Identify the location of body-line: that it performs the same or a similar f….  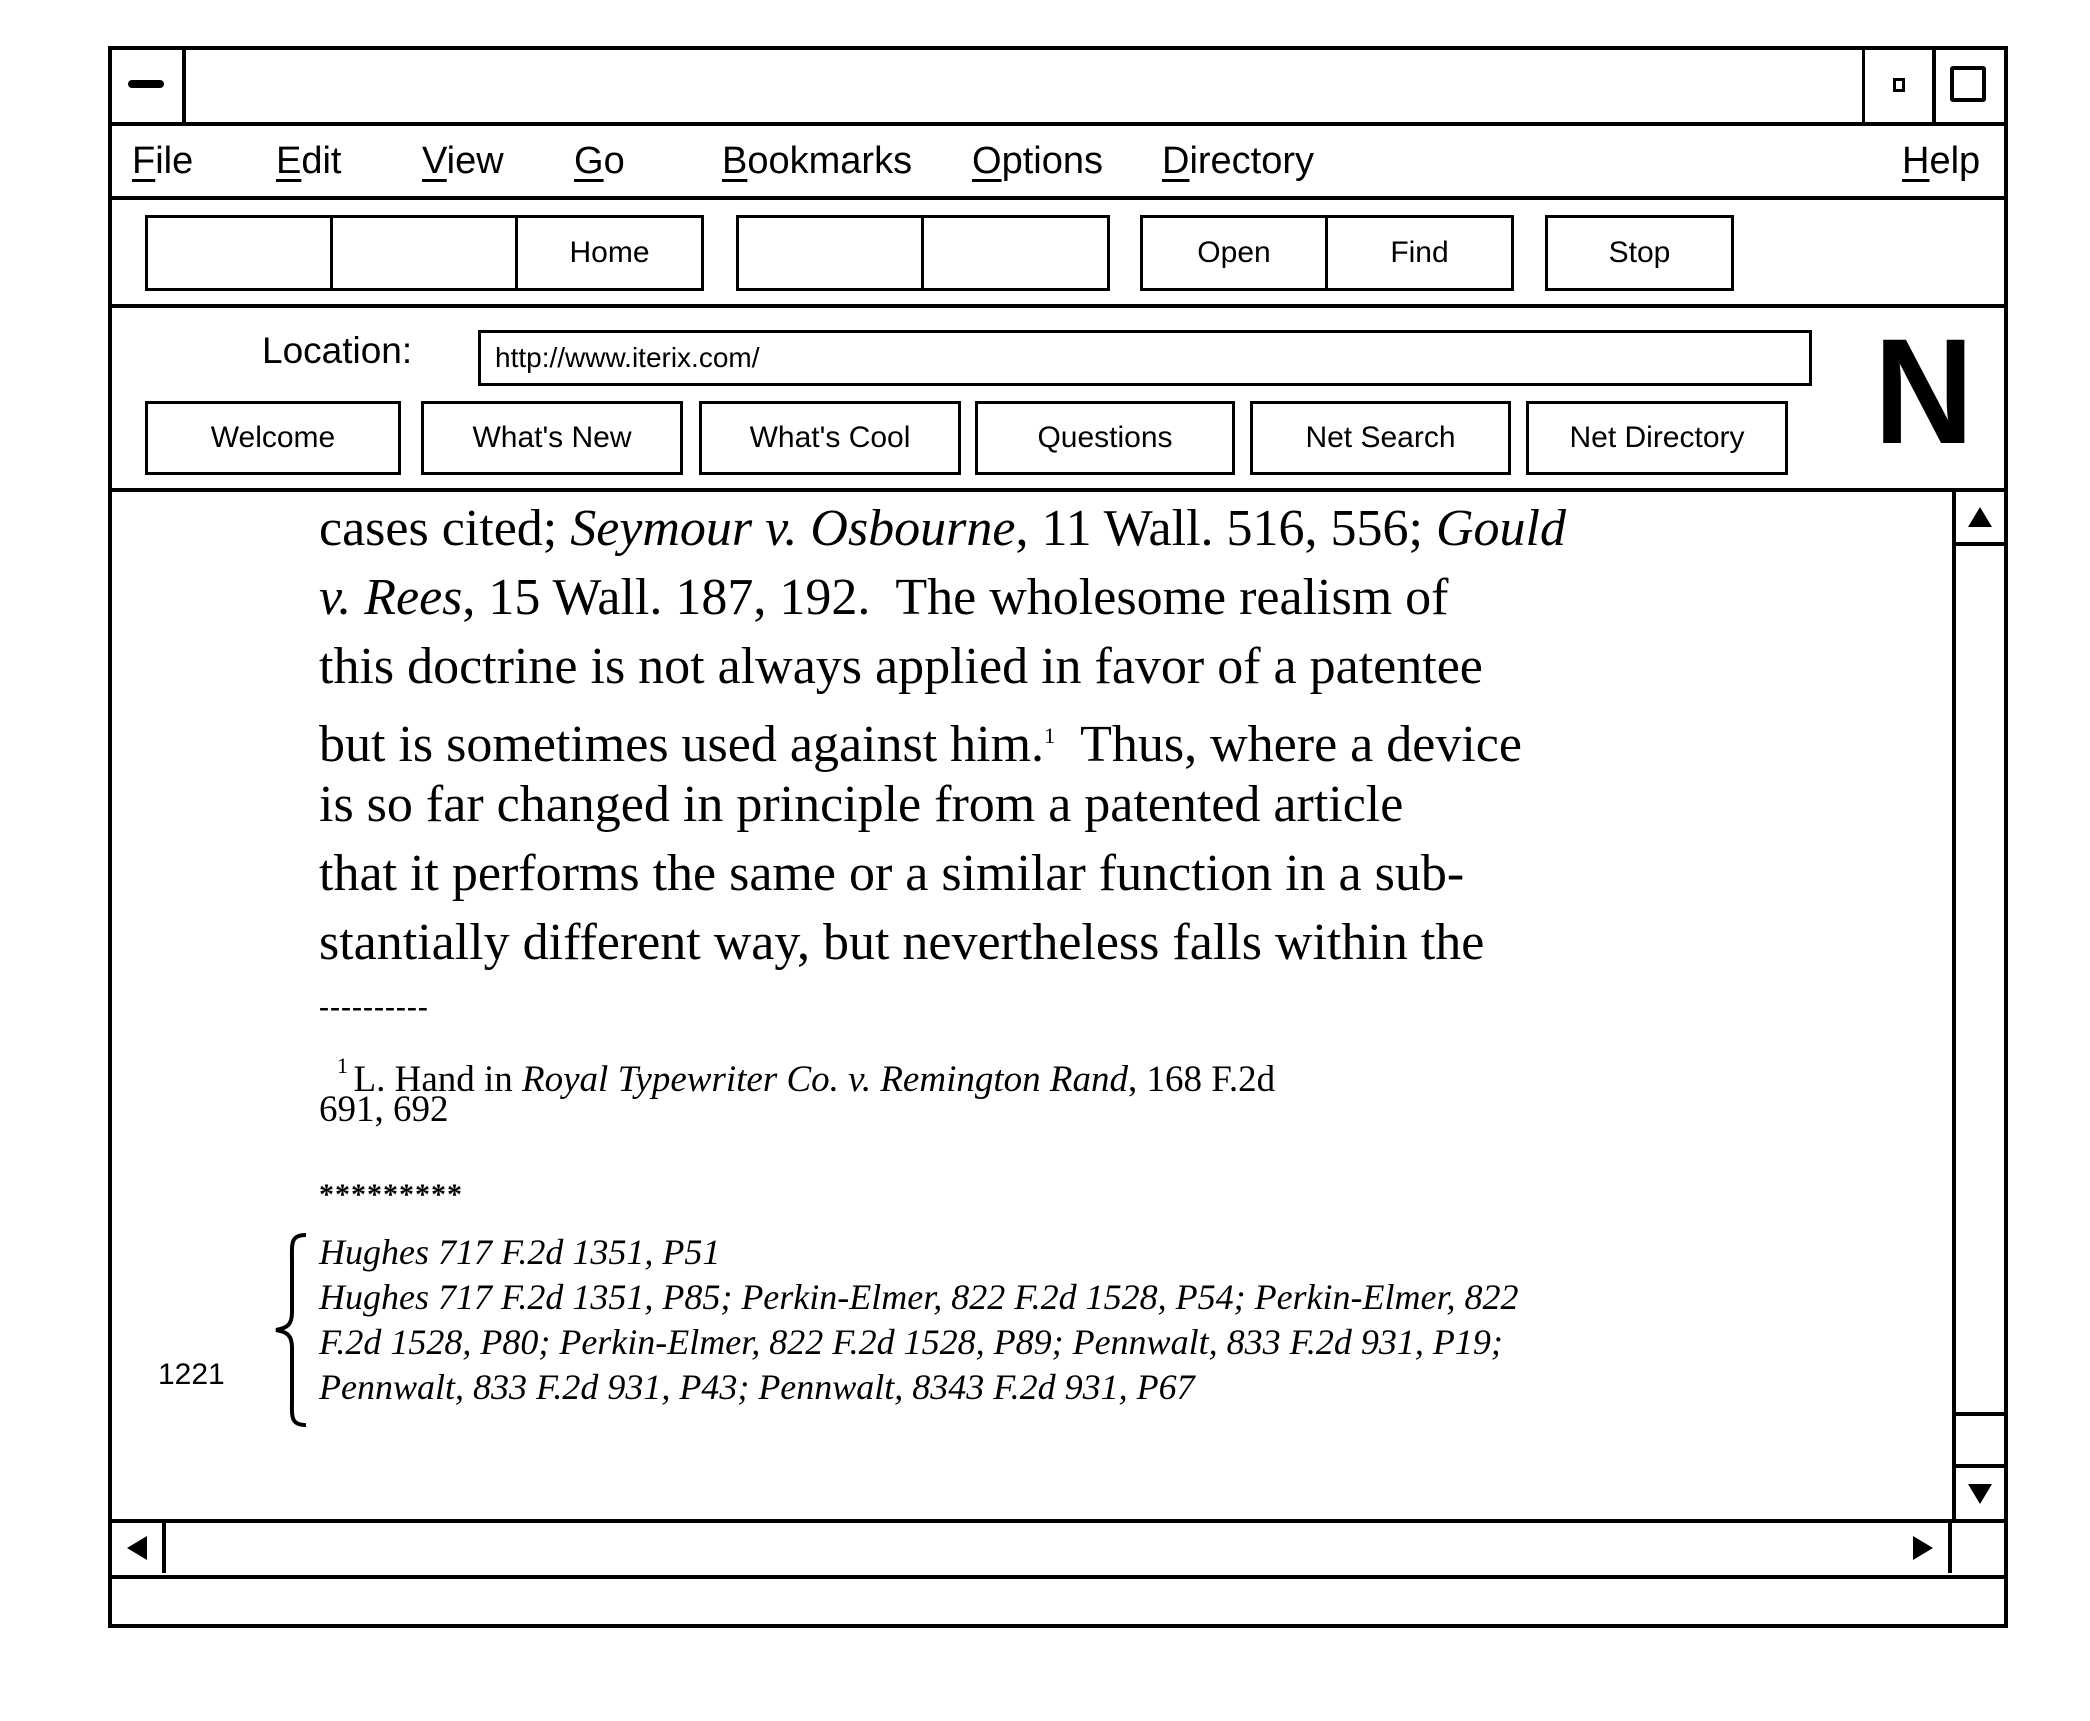
(942, 873).